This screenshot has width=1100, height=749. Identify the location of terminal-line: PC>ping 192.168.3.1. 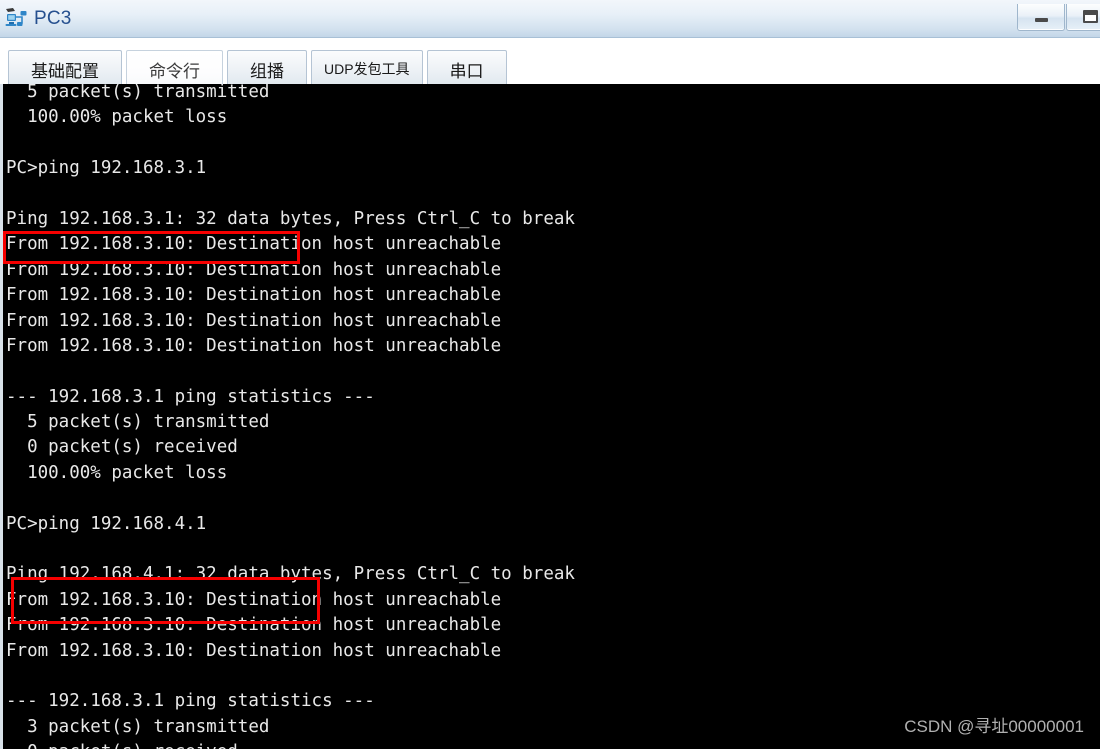
(106, 168).